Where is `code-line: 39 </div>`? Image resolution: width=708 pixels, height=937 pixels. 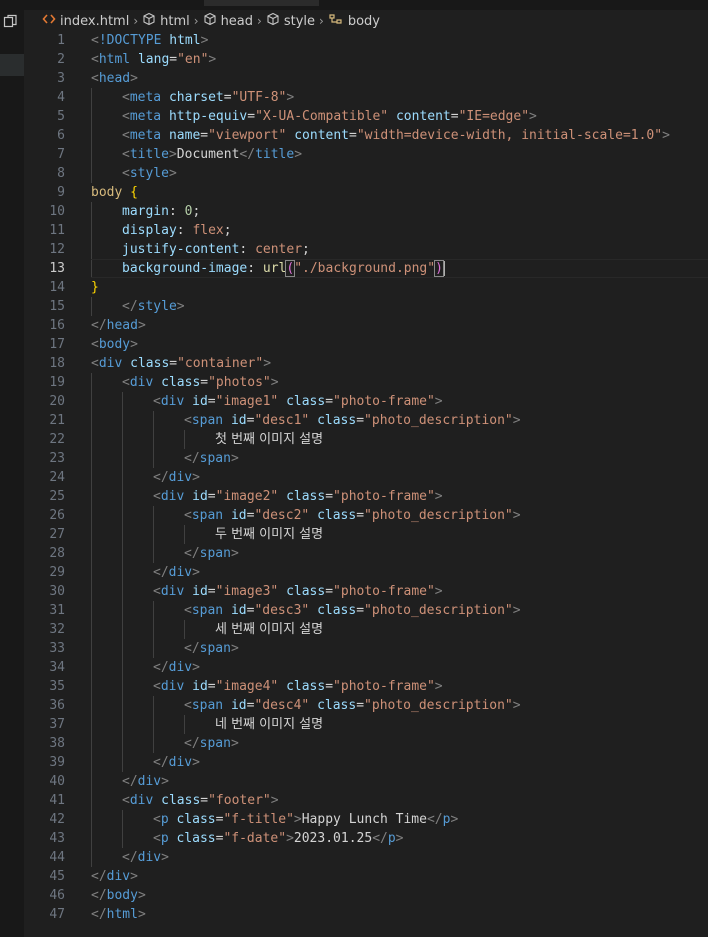
code-line: 39 </div> is located at coordinates (366, 762).